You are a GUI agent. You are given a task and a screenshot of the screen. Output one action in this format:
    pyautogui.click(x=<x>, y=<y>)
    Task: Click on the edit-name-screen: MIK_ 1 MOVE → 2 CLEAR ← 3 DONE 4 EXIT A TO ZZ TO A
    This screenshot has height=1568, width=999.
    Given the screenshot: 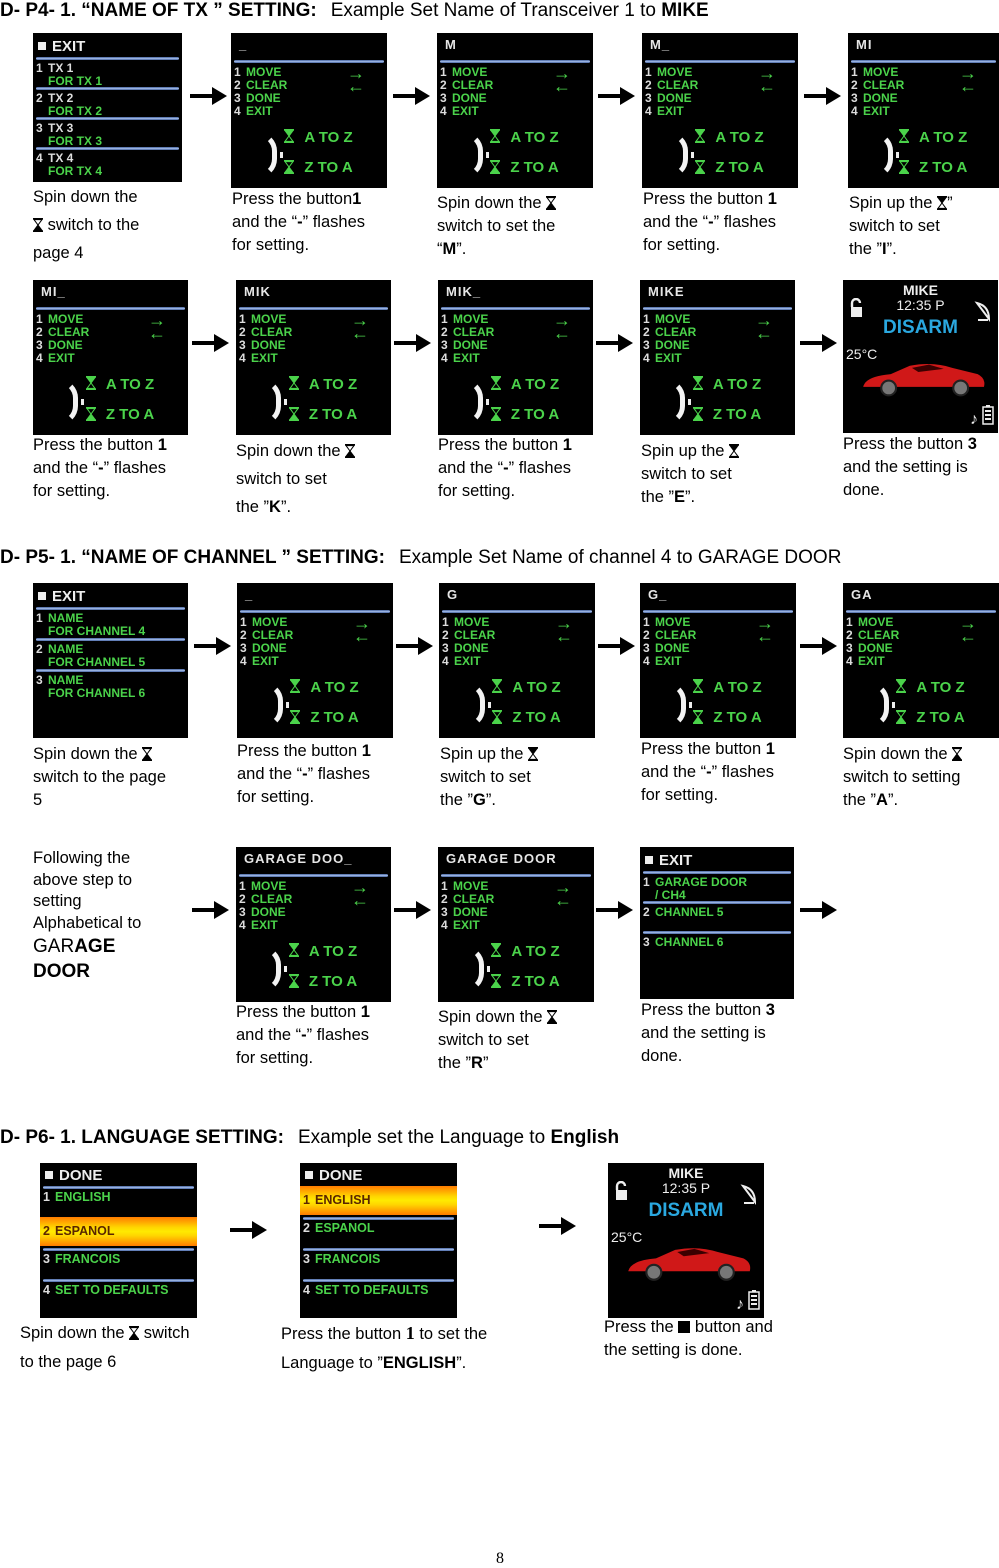 What is the action you would take?
    pyautogui.click(x=515, y=357)
    